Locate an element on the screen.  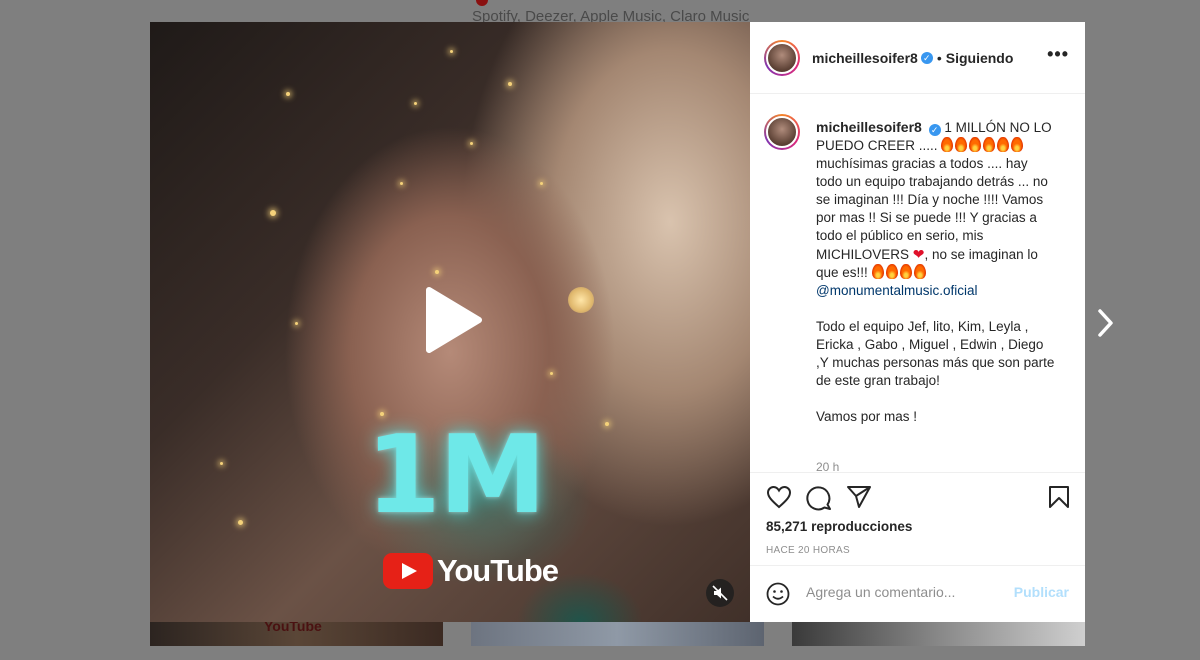
bookmark-icon is located at coordinates (1059, 497).